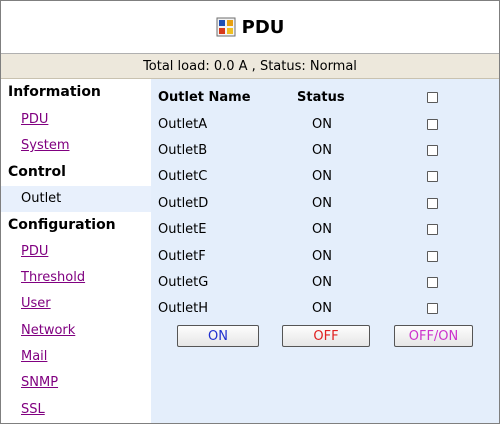  Describe the element at coordinates (183, 176) in the screenshot. I see `outlet-name: OutletC` at that location.